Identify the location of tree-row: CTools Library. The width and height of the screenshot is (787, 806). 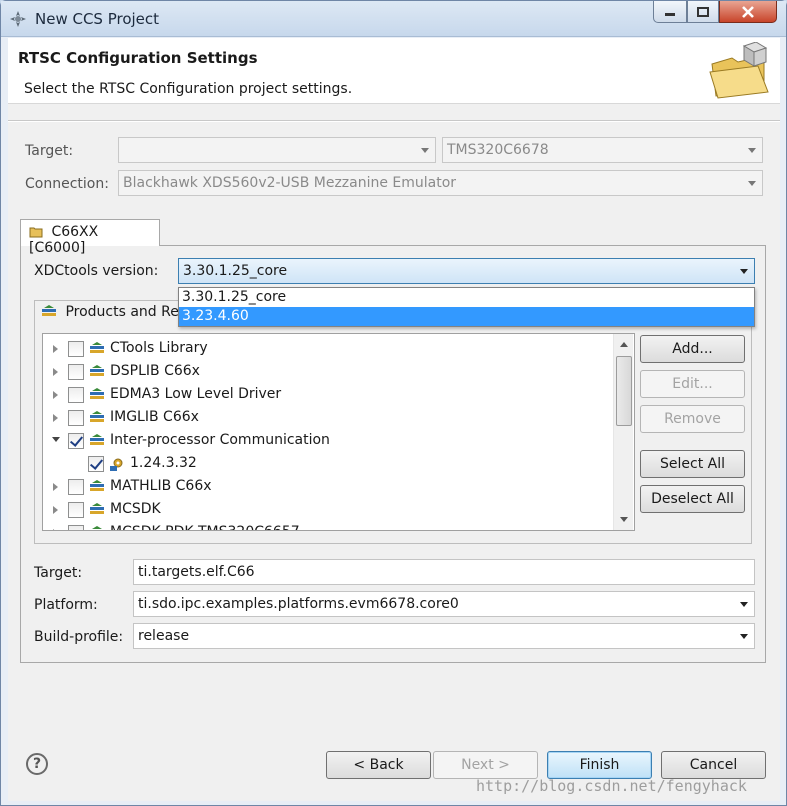
(328, 349).